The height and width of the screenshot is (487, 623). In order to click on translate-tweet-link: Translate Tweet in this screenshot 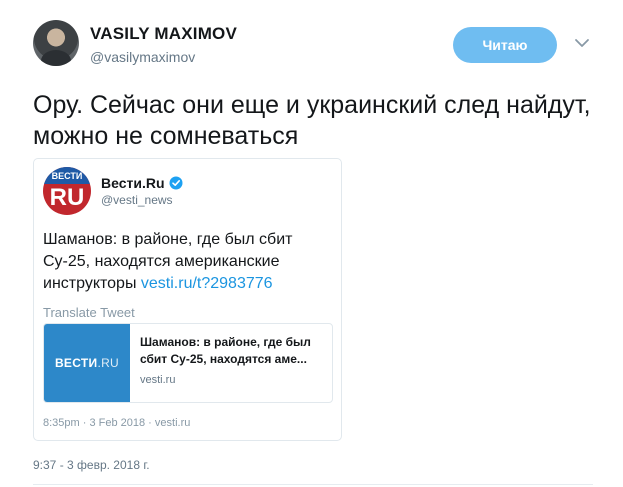, I will do `click(89, 312)`.